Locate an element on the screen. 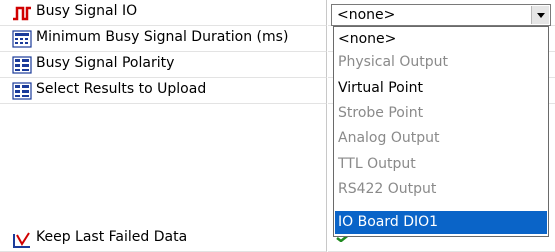 The image size is (555, 252). dropdown-option: Strobe Point is located at coordinates (441, 113).